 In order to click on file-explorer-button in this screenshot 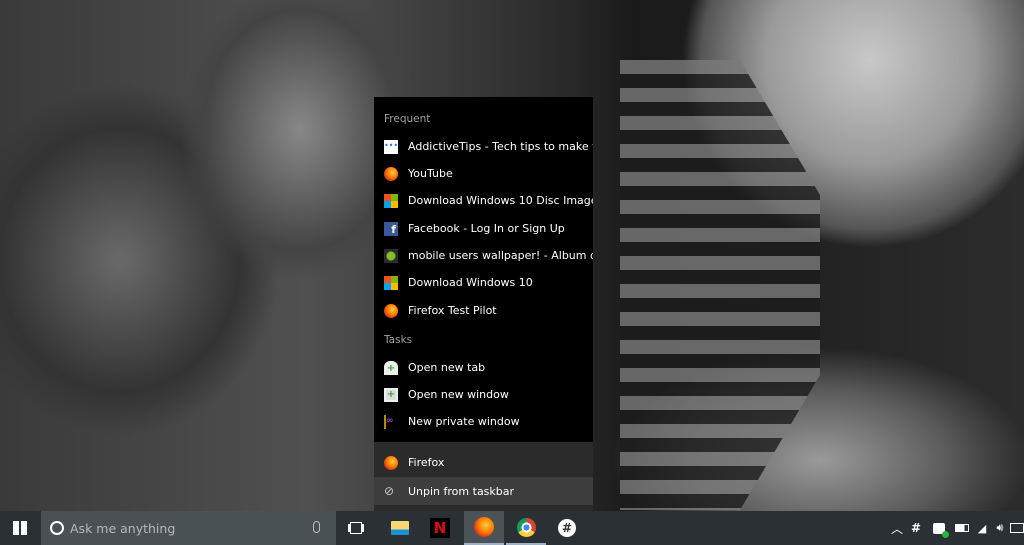, I will do `click(400, 528)`.